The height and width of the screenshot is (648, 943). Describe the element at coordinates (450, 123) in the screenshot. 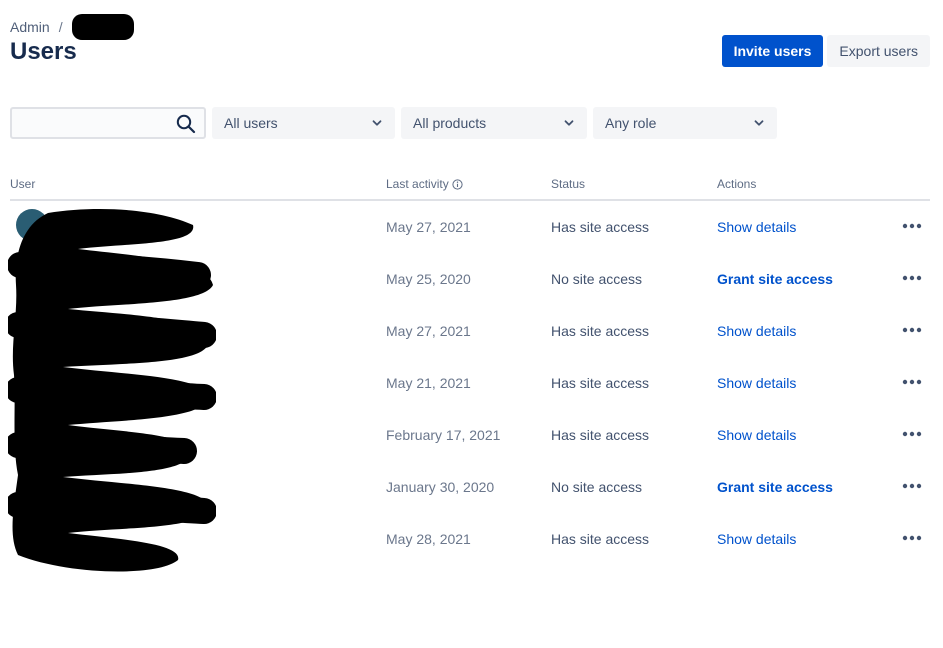

I see `products-filter-value: All products` at that location.